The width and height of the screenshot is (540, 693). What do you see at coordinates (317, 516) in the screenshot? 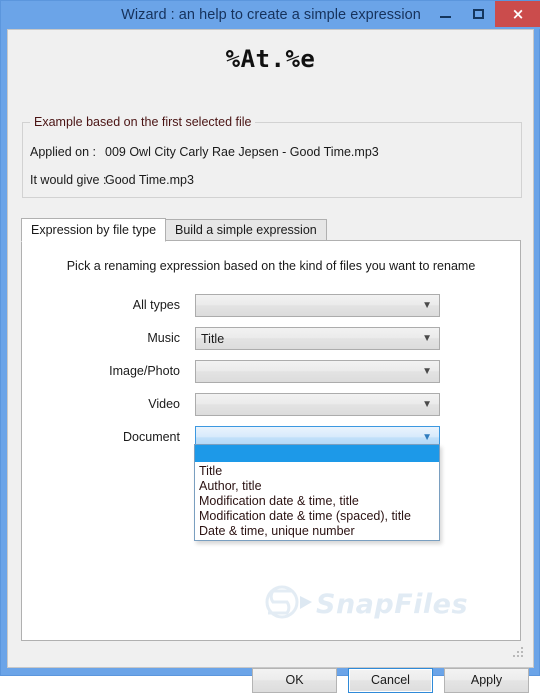
I see `dropdown-option: Modification date & time (spaced), title` at bounding box center [317, 516].